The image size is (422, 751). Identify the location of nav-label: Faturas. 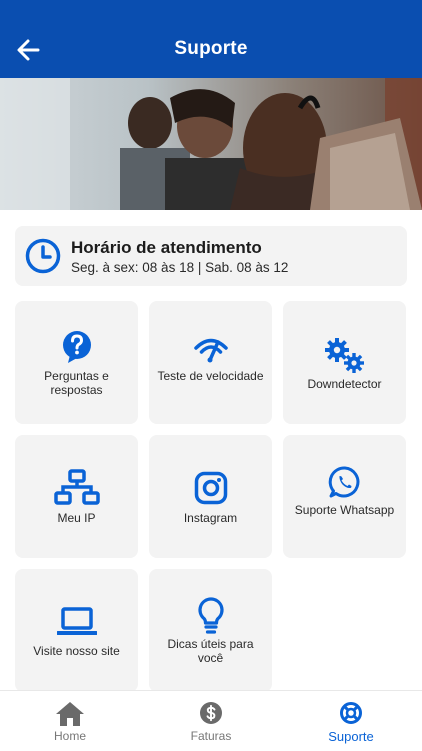
(211, 736).